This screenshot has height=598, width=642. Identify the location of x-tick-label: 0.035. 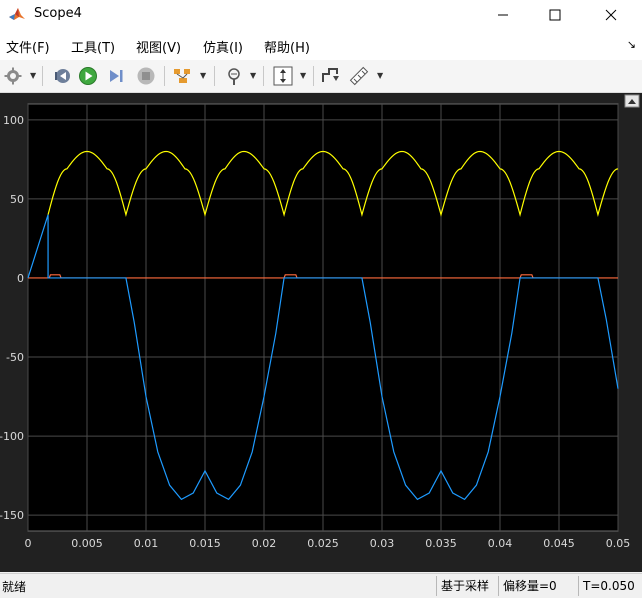
(441, 543).